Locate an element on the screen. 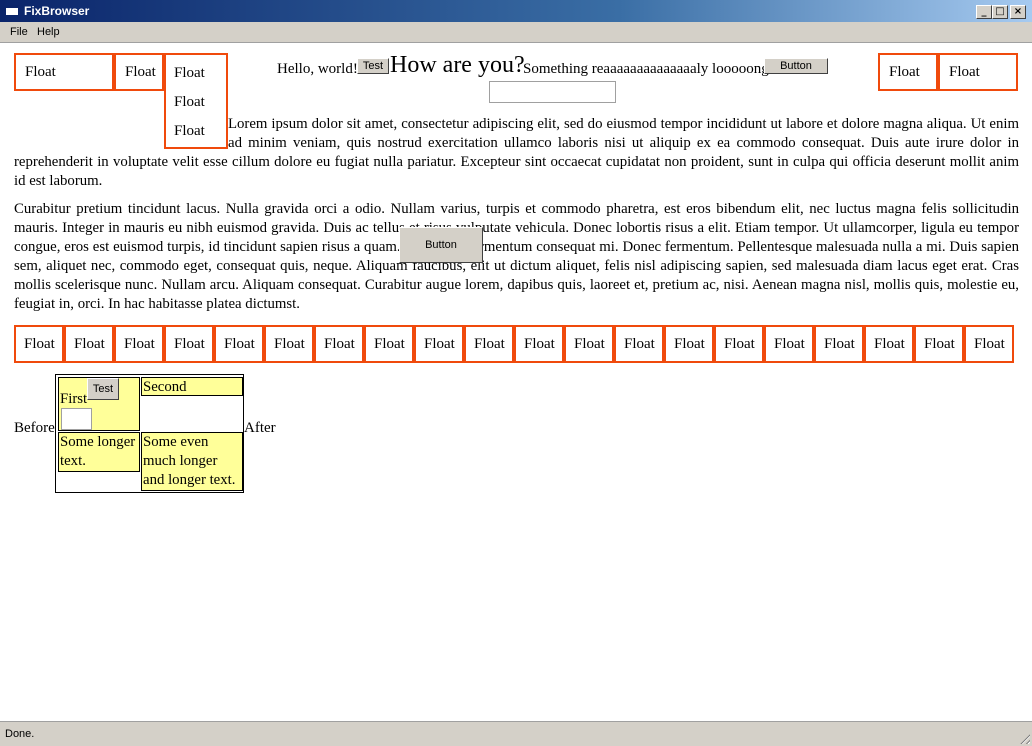 This screenshot has width=1032, height=746. app-icon is located at coordinates (12, 10).